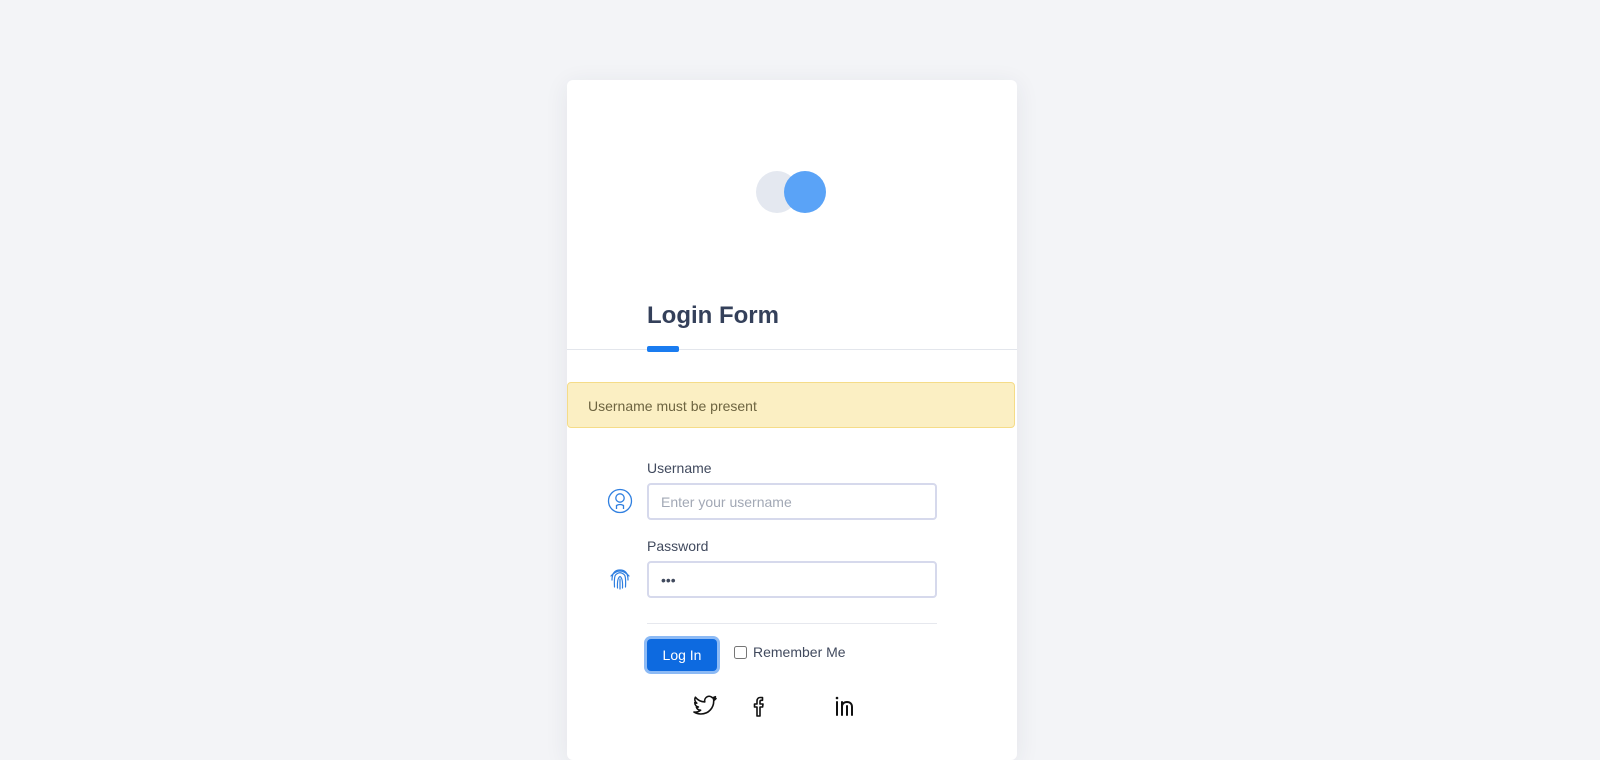  I want to click on password-input, so click(792, 579).